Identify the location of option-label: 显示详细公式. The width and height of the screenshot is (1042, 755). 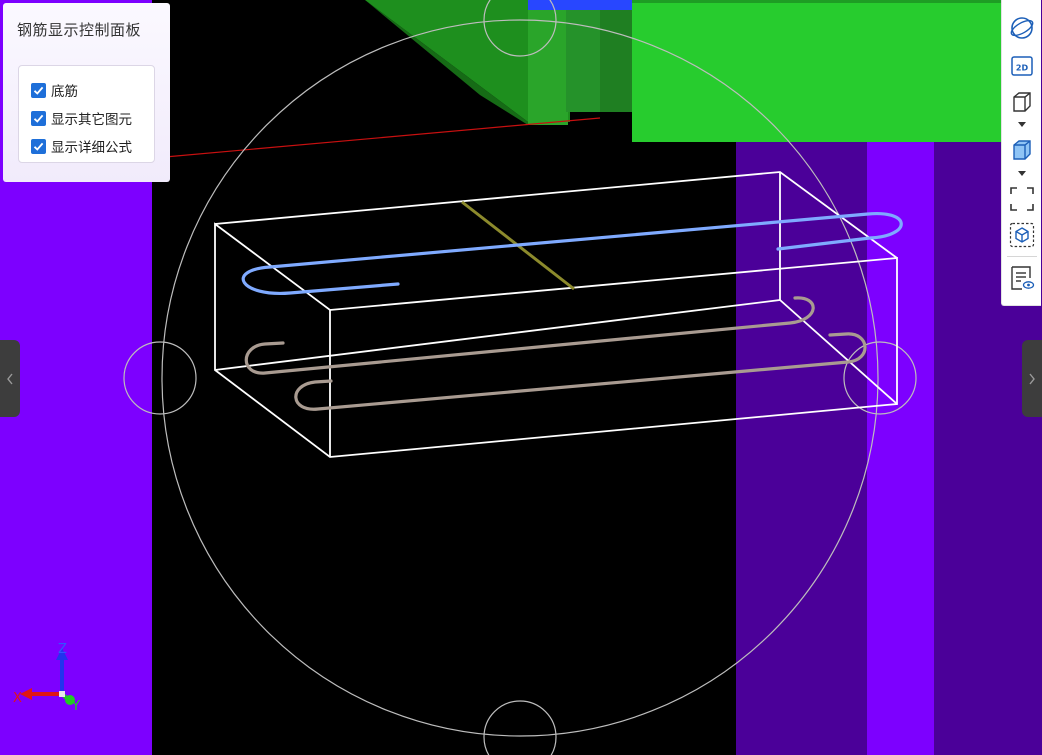
(91, 148).